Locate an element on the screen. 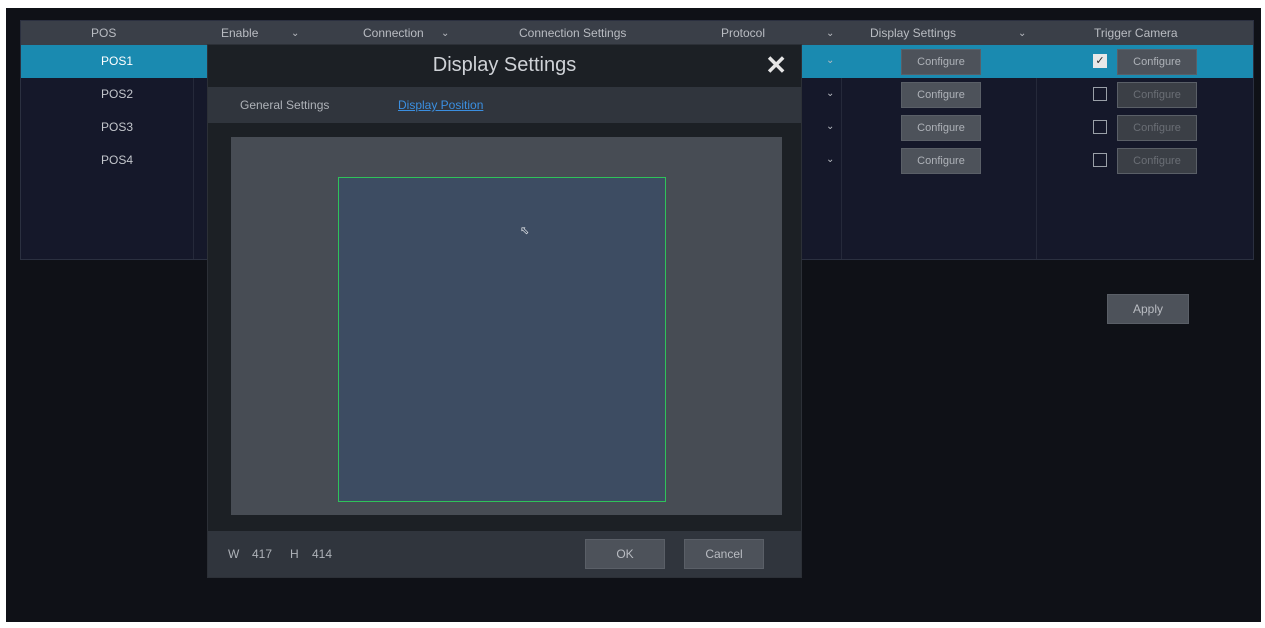  tab-display-position: Display Position is located at coordinates (440, 105).